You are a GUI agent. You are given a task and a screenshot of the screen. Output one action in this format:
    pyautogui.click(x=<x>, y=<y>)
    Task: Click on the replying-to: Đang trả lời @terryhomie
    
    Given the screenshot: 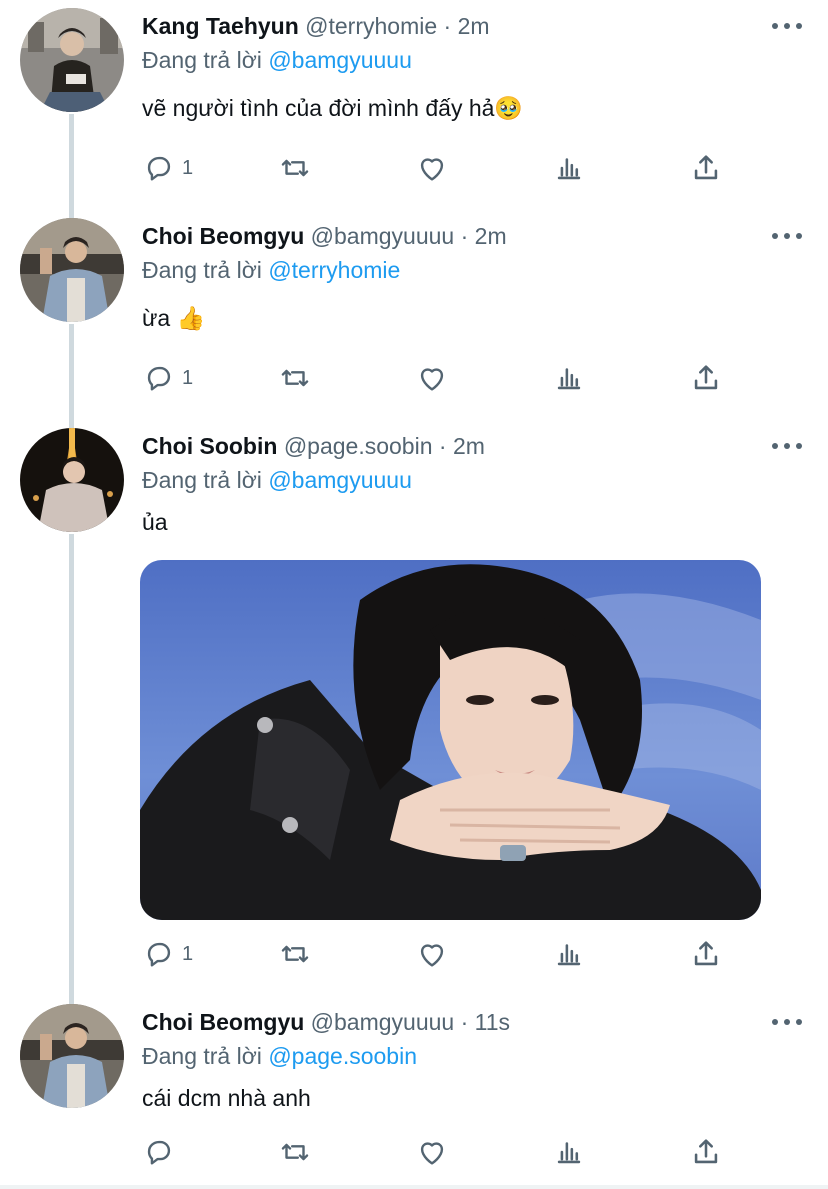 What is the action you would take?
    pyautogui.click(x=271, y=270)
    